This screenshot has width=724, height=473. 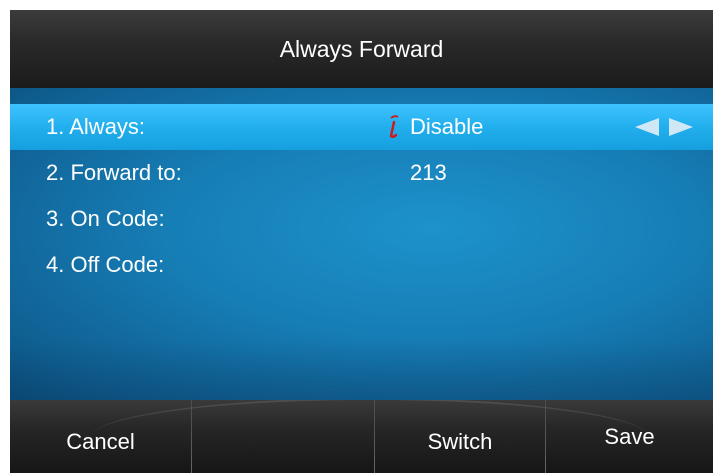 What do you see at coordinates (629, 436) in the screenshot?
I see `save-softkey: Save` at bounding box center [629, 436].